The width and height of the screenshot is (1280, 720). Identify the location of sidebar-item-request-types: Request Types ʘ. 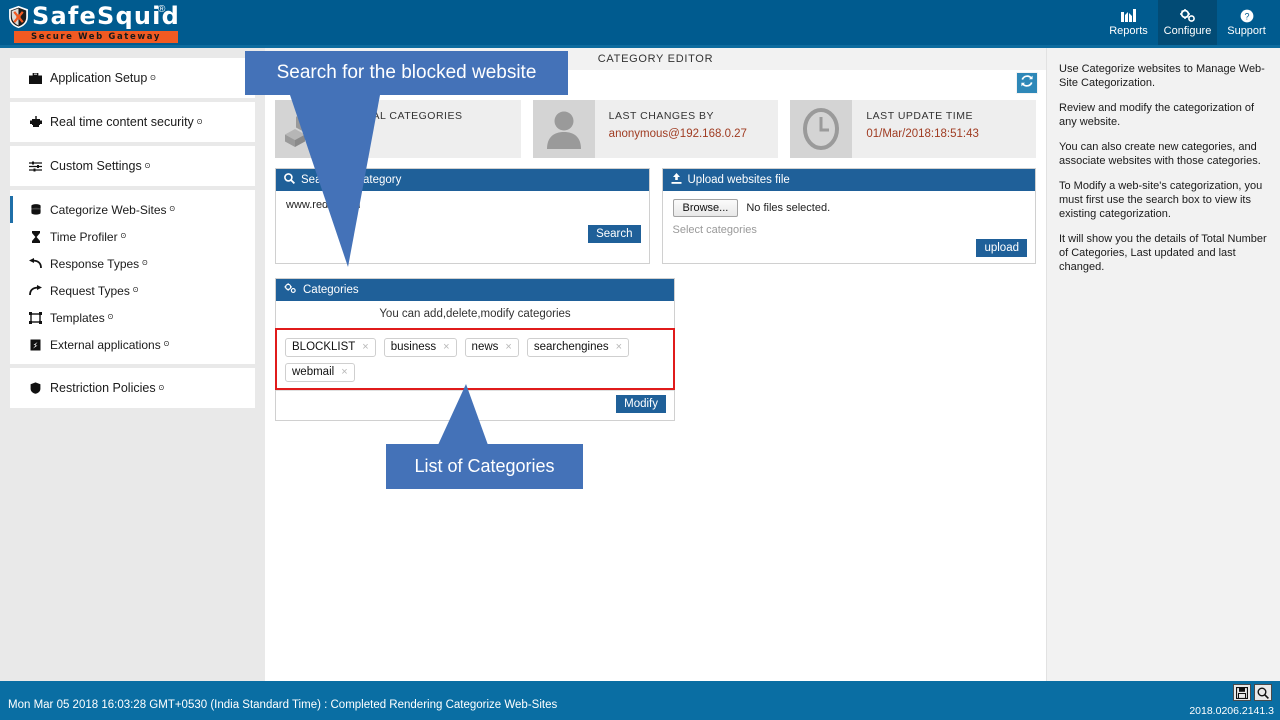
(132, 290).